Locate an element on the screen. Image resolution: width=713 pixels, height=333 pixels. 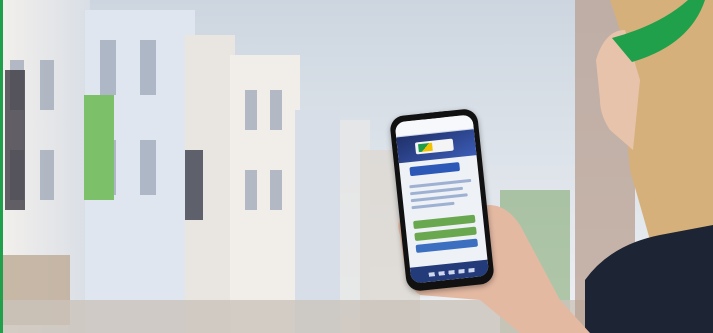
app-text-lines is located at coordinates (441, 195).